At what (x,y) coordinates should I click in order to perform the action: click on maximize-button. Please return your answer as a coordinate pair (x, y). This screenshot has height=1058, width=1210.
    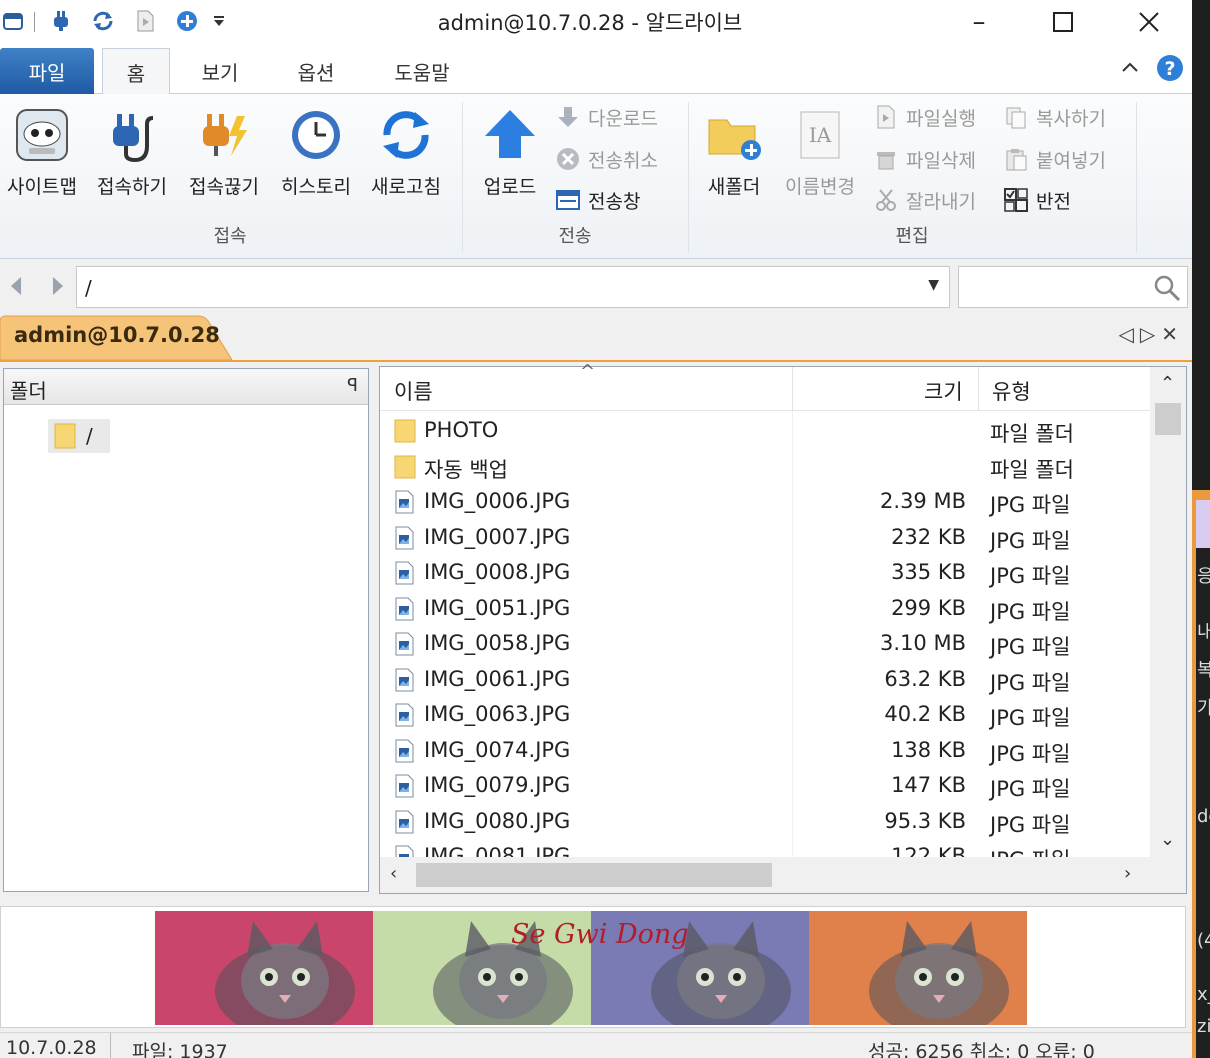
    Looking at the image, I should click on (1063, 22).